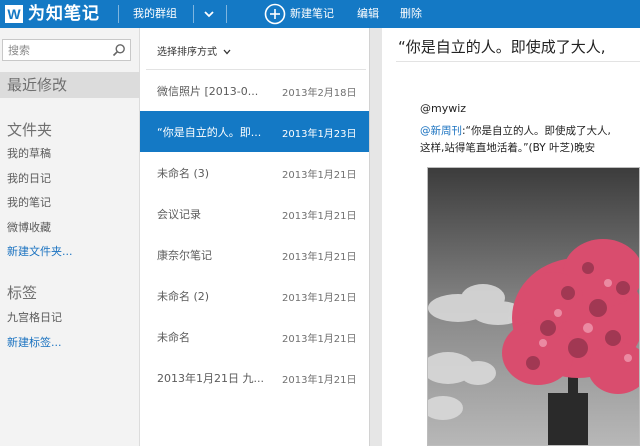 This screenshot has height=446, width=640. Describe the element at coordinates (254, 295) in the screenshot. I see `note-list-item: 未命名 (2) 2013年1月21日` at that location.